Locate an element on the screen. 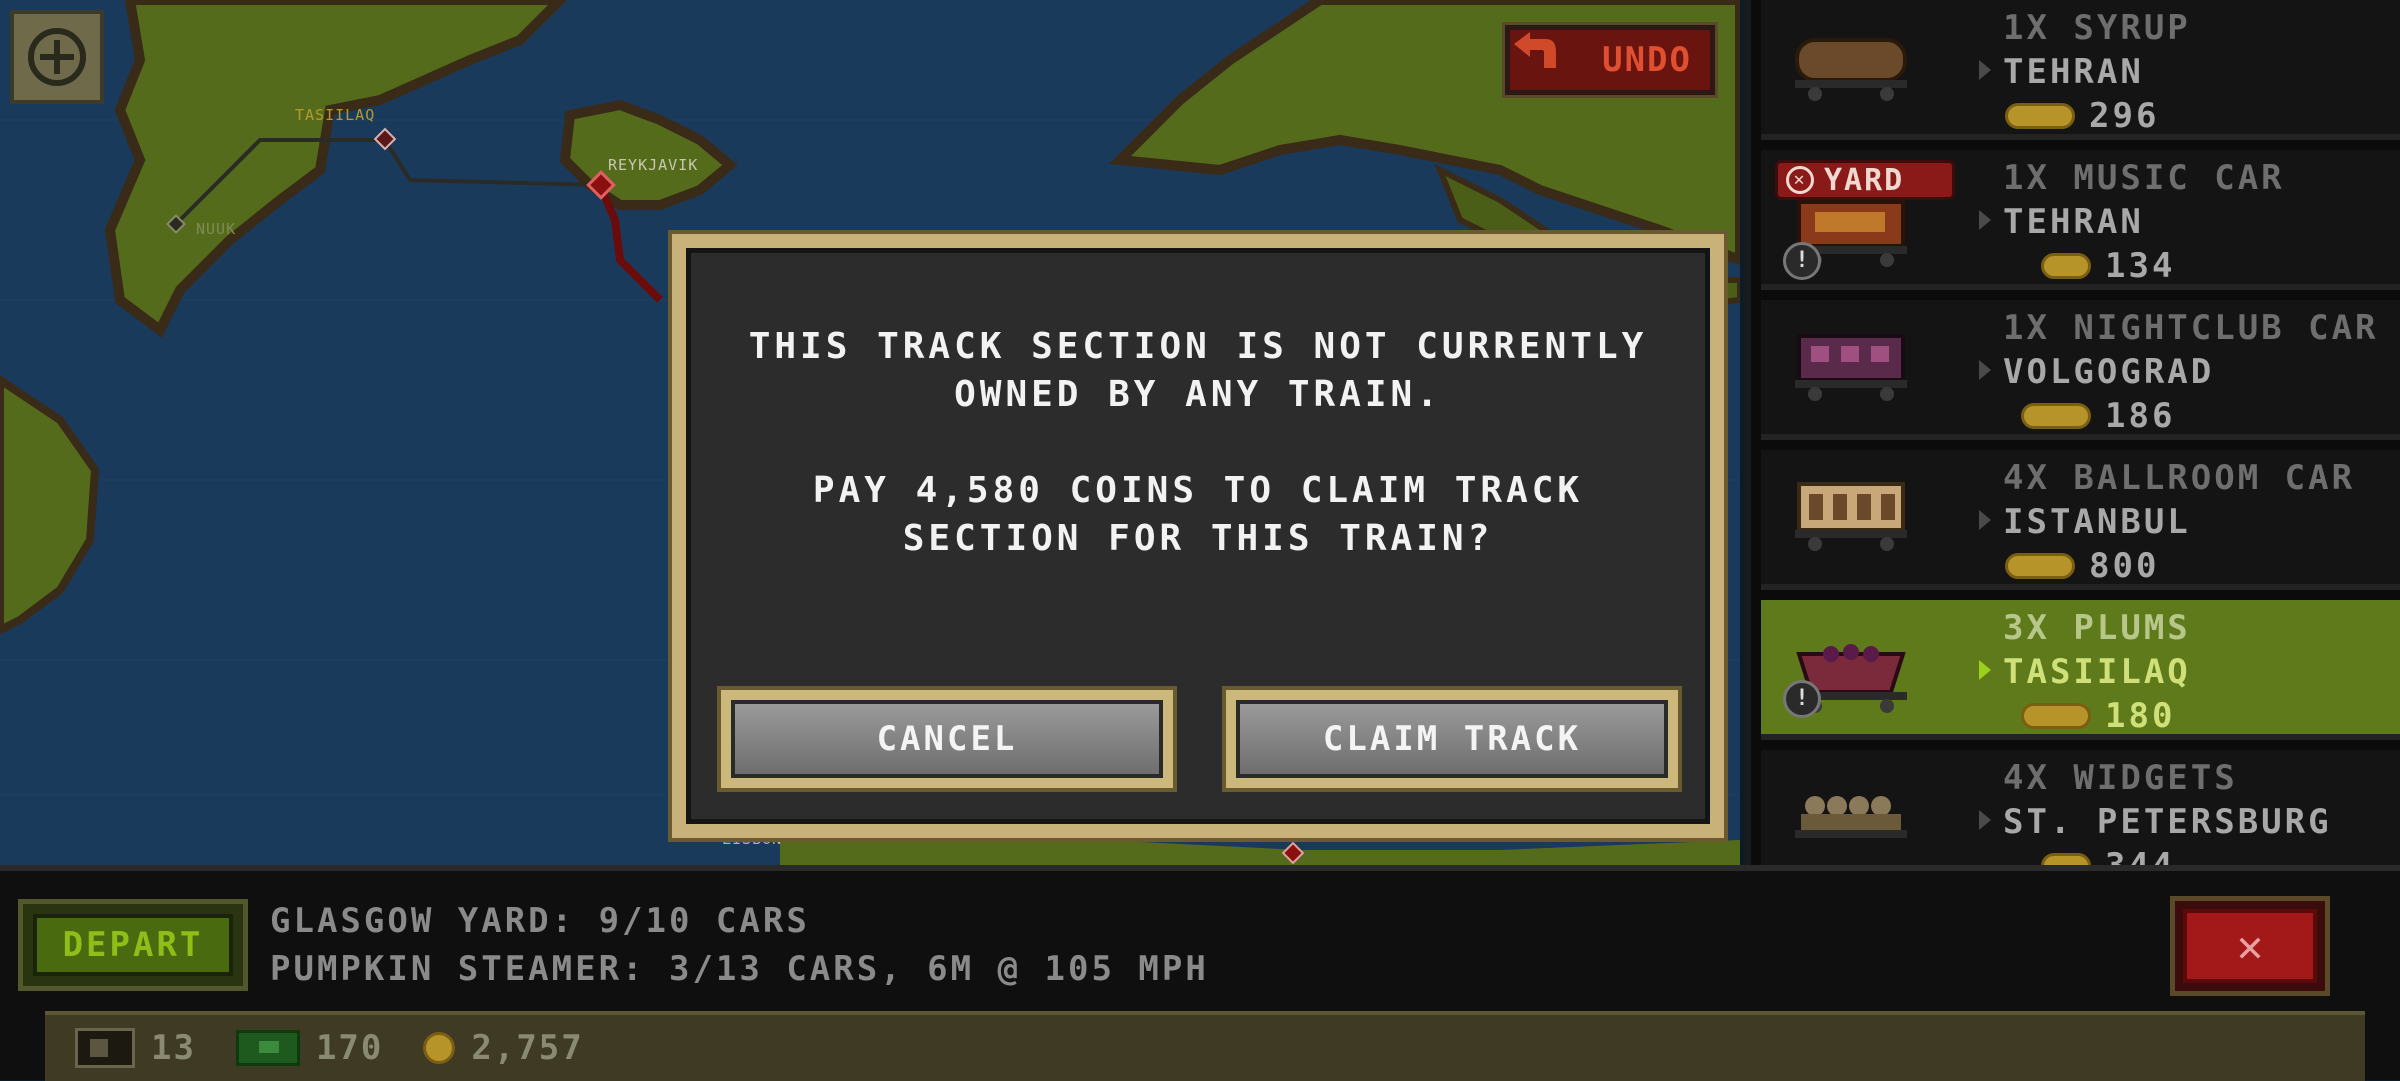 The image size is (2400, 1081). coins-amount: 2,757 is located at coordinates (527, 1048).